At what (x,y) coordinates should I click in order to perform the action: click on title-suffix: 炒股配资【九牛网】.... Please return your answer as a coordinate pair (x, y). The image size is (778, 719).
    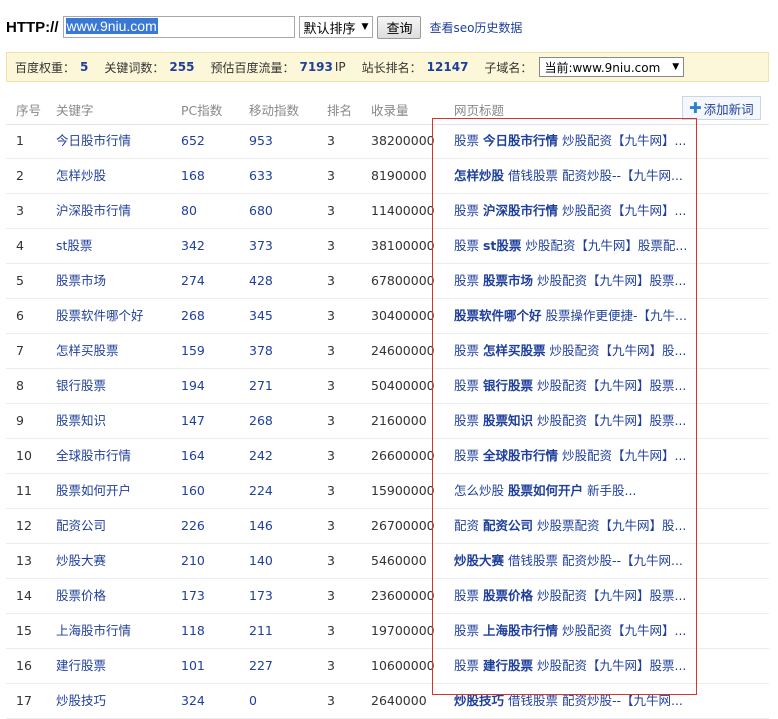
    Looking at the image, I should click on (622, 455).